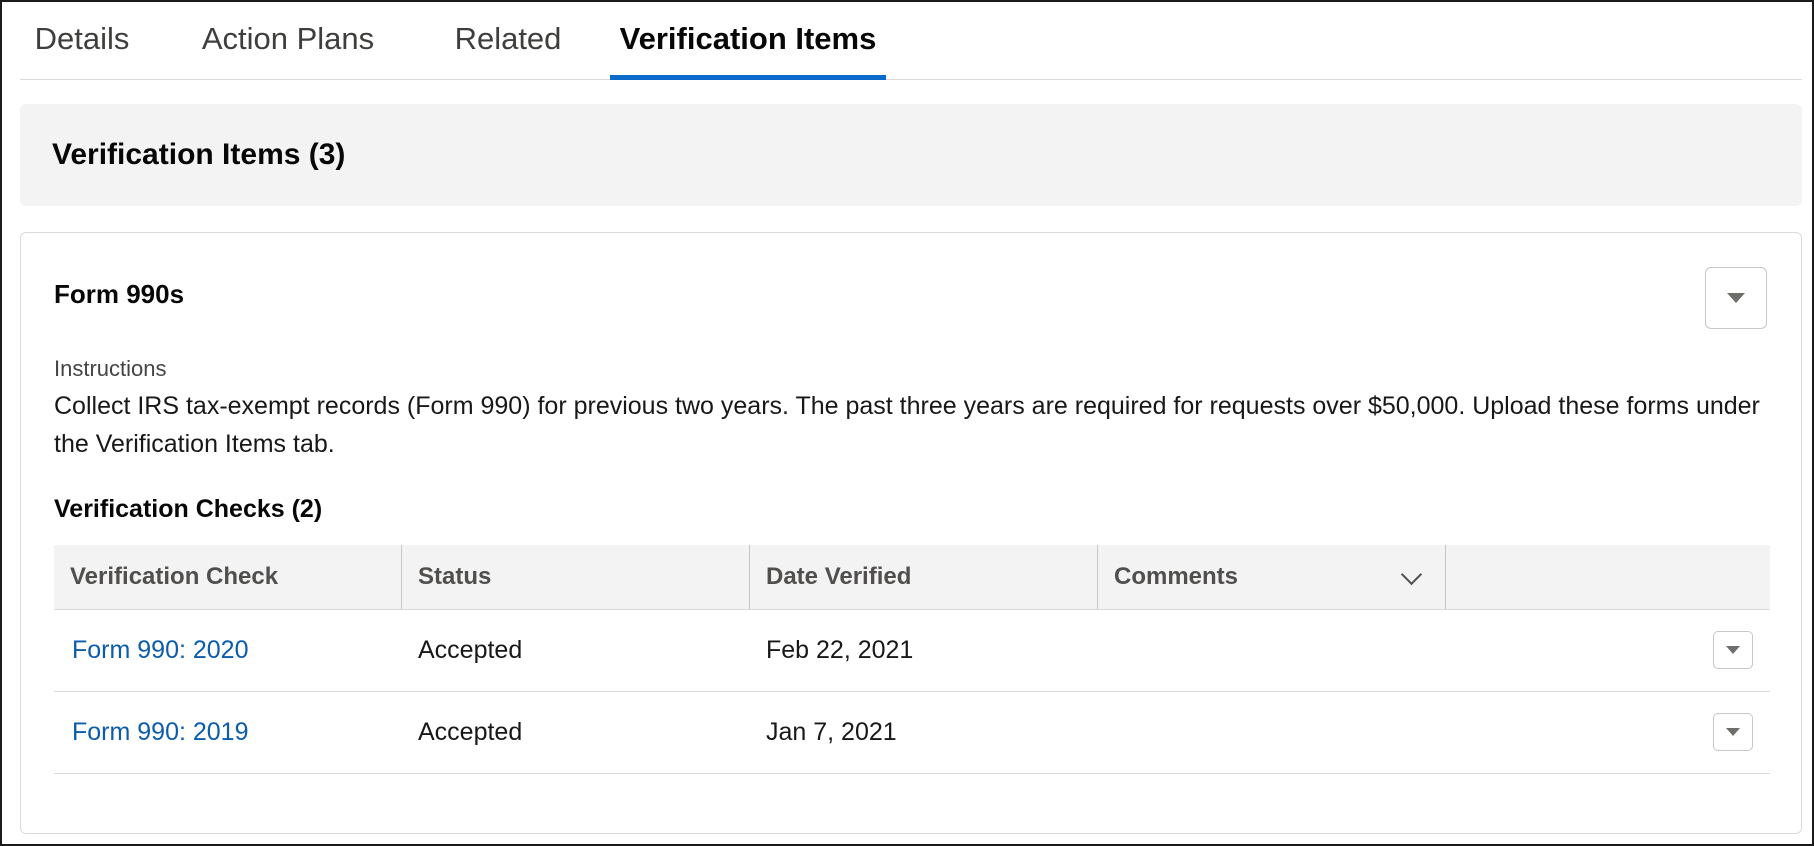 This screenshot has height=846, width=1814. What do you see at coordinates (174, 576) in the screenshot?
I see `column-header-label: Verification Check` at bounding box center [174, 576].